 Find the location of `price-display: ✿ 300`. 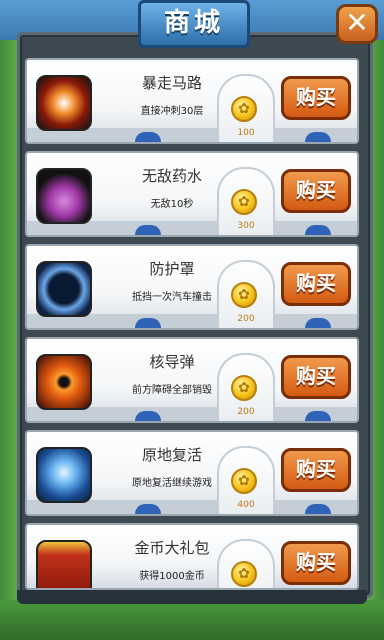

price-display: ✿ 300 is located at coordinates (246, 201).